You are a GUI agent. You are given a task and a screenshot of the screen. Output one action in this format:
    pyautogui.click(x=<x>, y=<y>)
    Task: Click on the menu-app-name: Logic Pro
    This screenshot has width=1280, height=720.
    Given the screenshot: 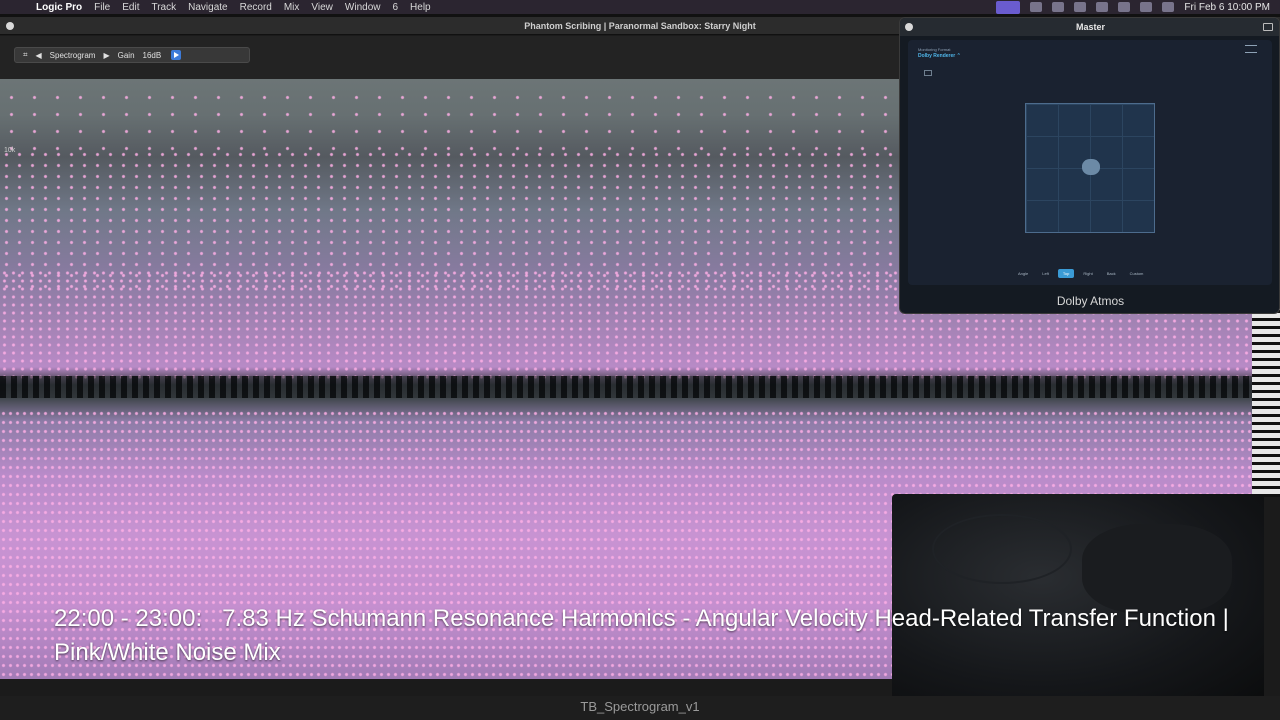 What is the action you would take?
    pyautogui.click(x=59, y=7)
    